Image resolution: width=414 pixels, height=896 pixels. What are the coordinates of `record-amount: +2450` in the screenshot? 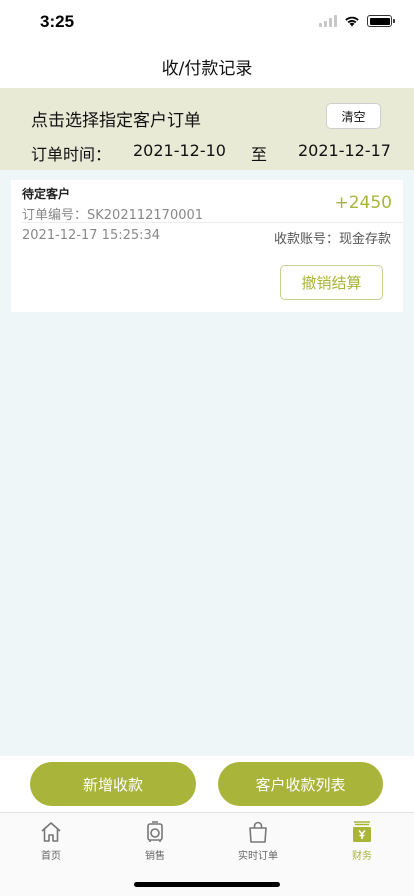 It's located at (363, 203).